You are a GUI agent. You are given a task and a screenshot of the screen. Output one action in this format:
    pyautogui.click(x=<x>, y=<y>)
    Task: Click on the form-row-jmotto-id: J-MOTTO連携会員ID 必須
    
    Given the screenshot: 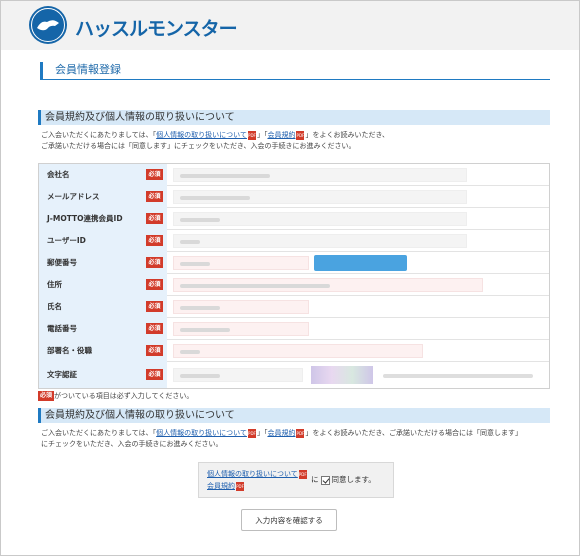 What is the action you would take?
    pyautogui.click(x=294, y=219)
    